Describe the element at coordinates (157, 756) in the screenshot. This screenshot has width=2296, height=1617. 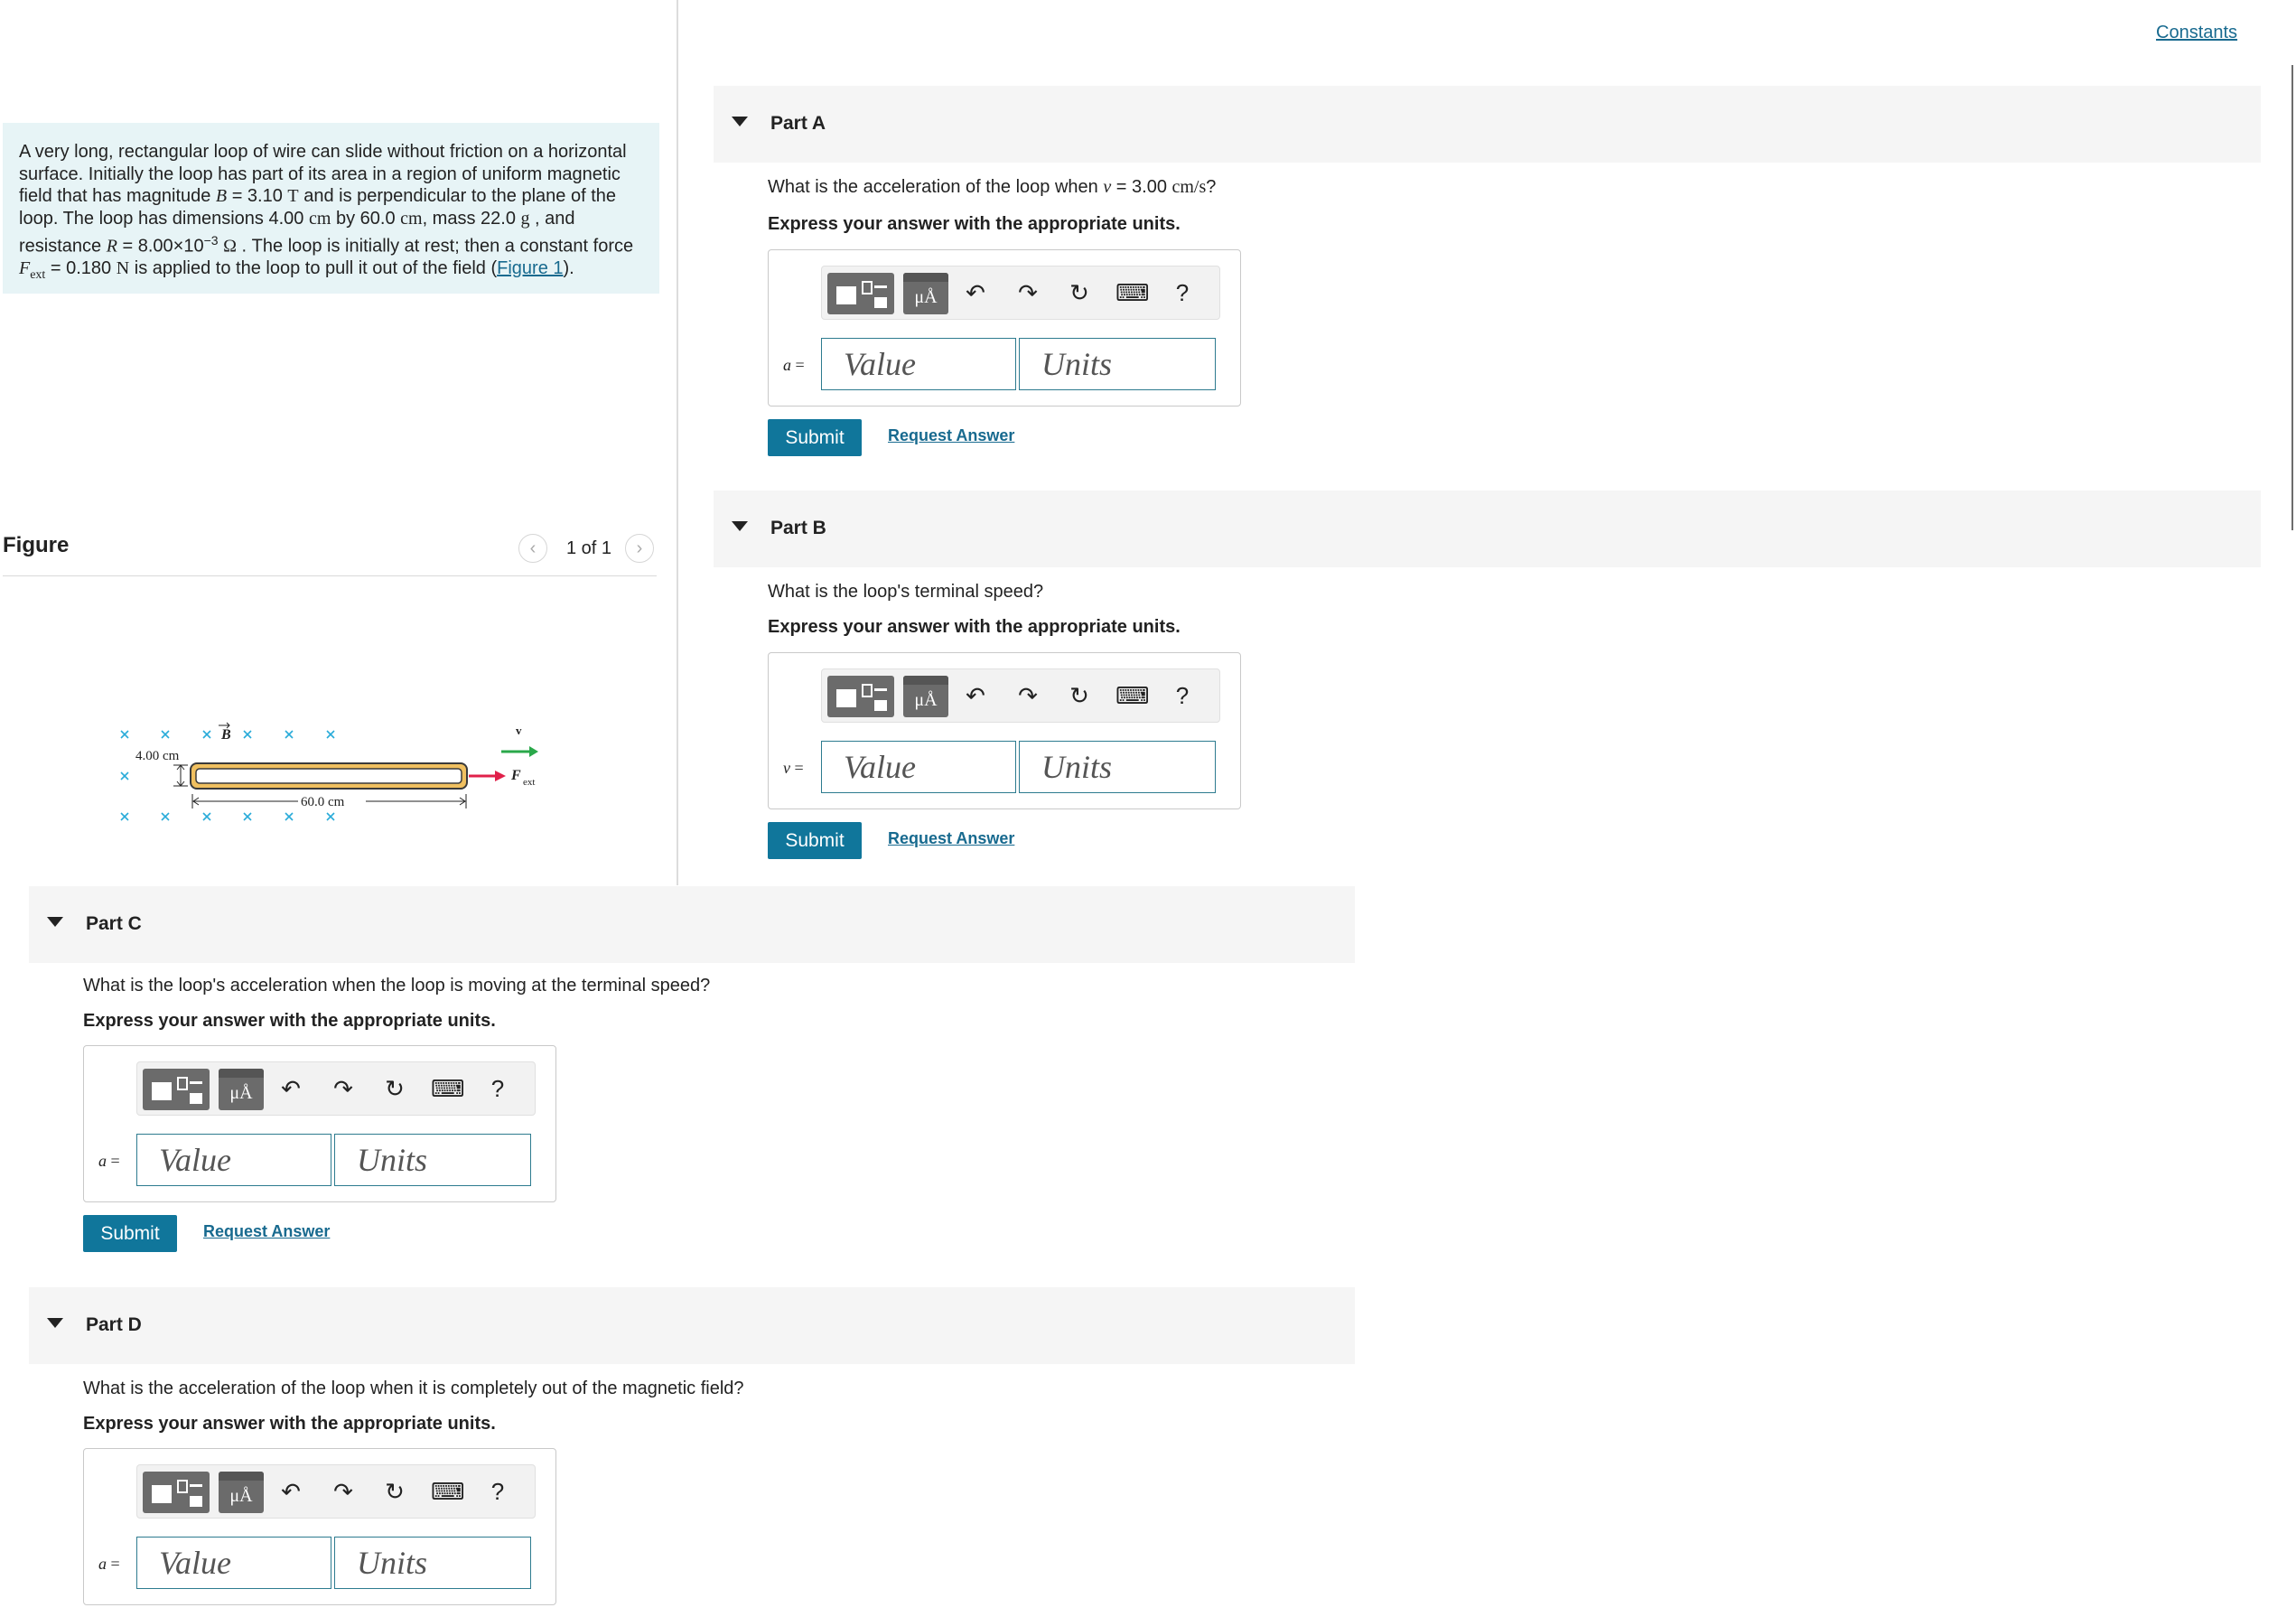
I see `height-label: 4.00 cm` at that location.